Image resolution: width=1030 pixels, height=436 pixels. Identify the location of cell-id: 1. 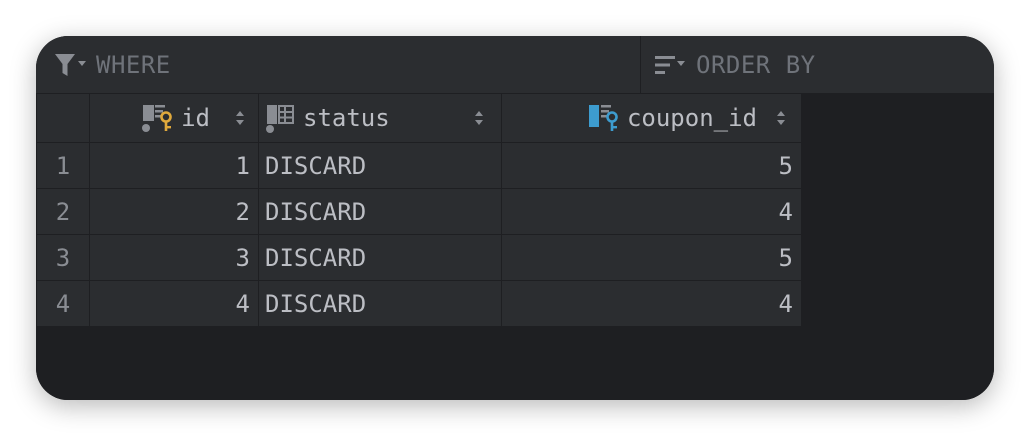
(174, 165).